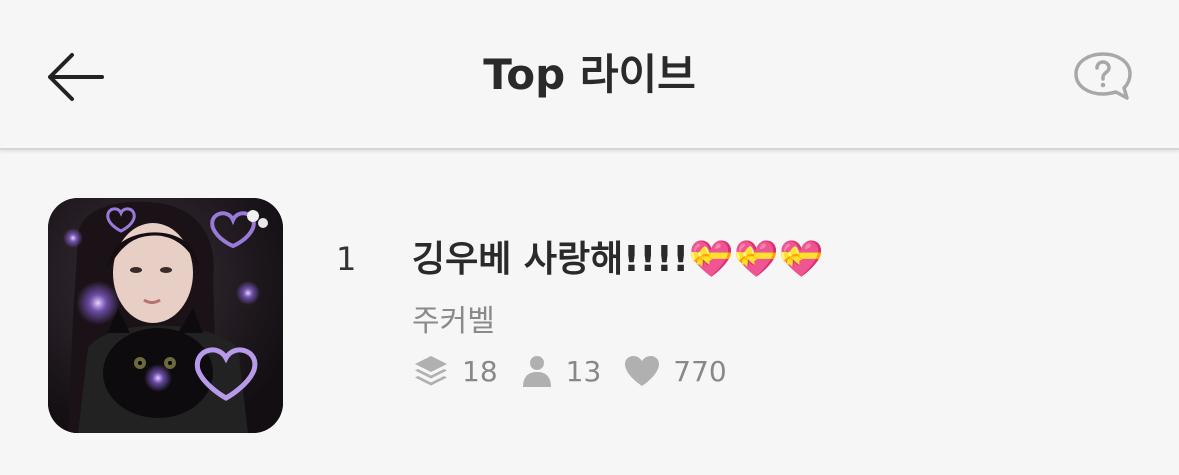 The width and height of the screenshot is (1179, 475). I want to click on layers-stat: 18, so click(455, 371).